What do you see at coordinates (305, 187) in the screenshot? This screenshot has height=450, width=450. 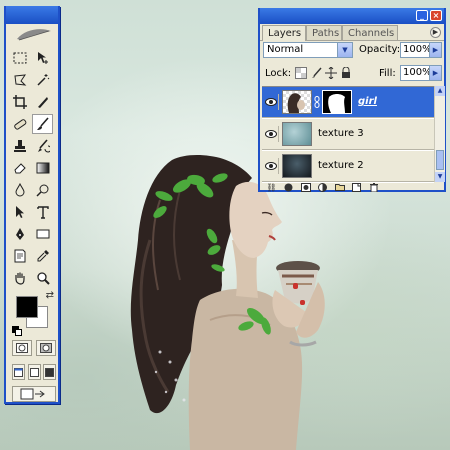 I see `add-mask-icon` at bounding box center [305, 187].